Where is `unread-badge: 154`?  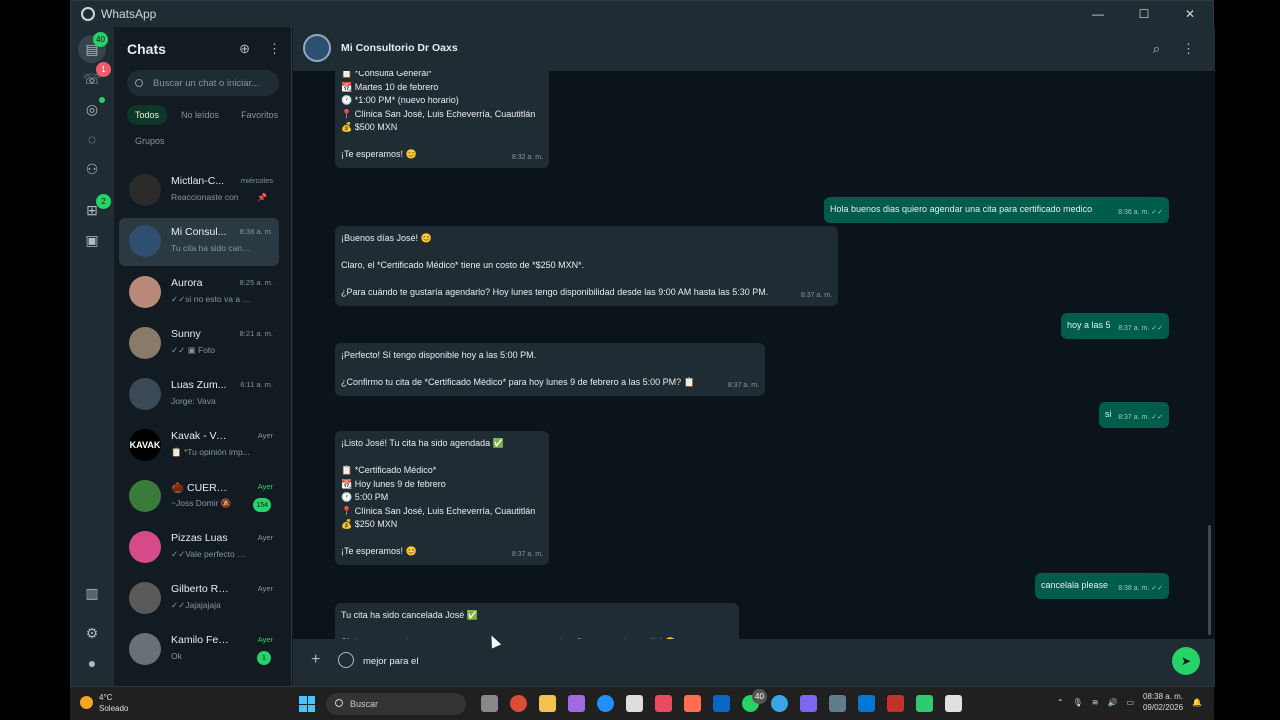 unread-badge: 154 is located at coordinates (262, 505).